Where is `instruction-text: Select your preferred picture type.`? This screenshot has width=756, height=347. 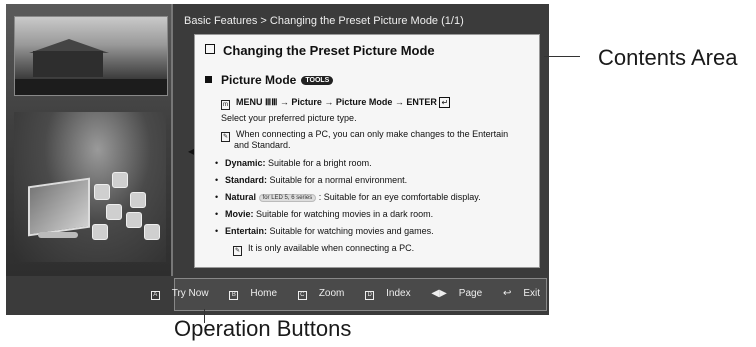
instruction-text: Select your preferred picture type. is located at coordinates (289, 118).